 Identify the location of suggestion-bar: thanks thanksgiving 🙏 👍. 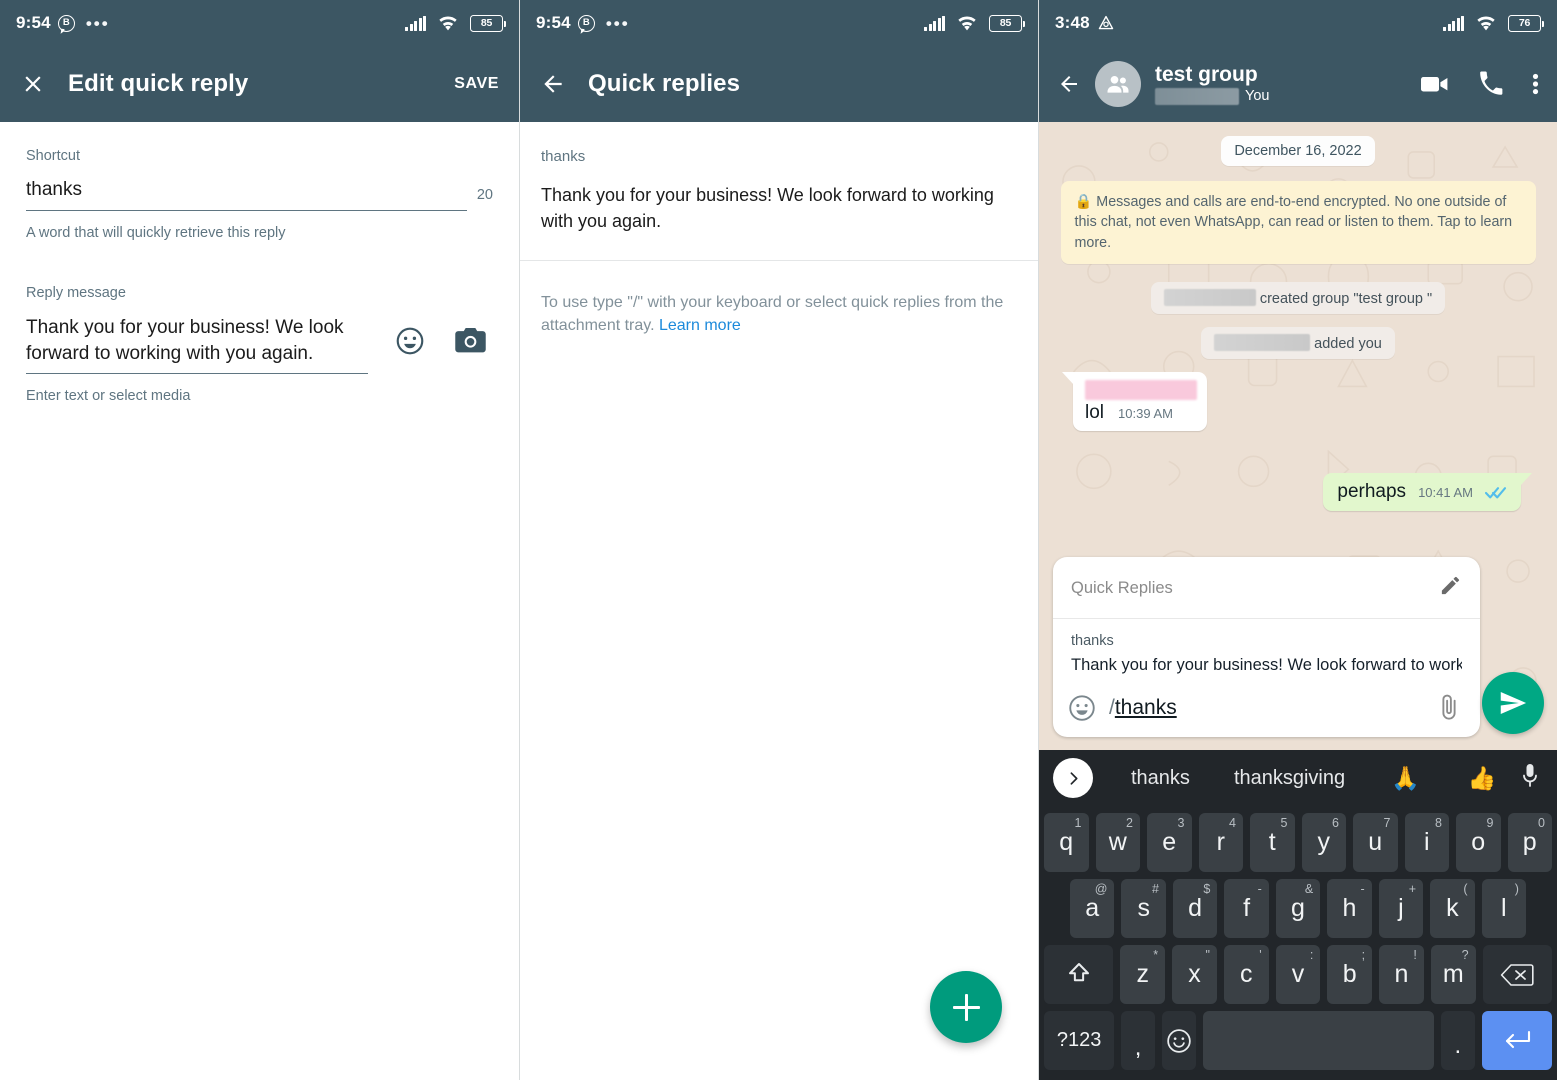
(1298, 778).